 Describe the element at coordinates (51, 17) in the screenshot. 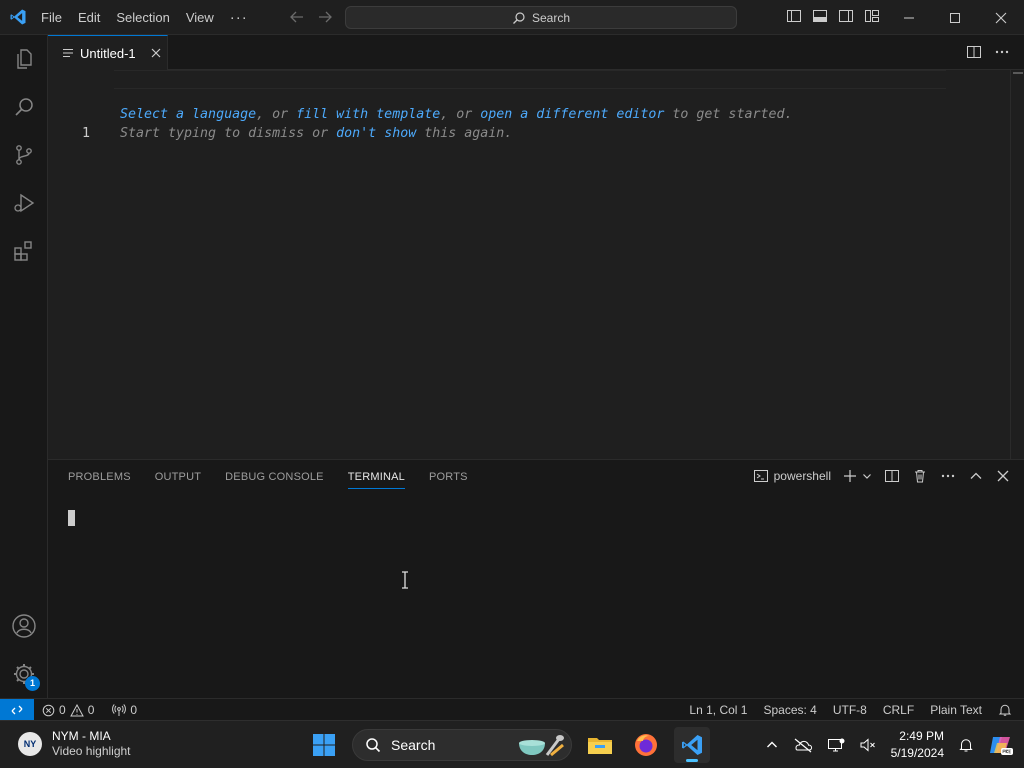

I see `menu-file: File` at that location.